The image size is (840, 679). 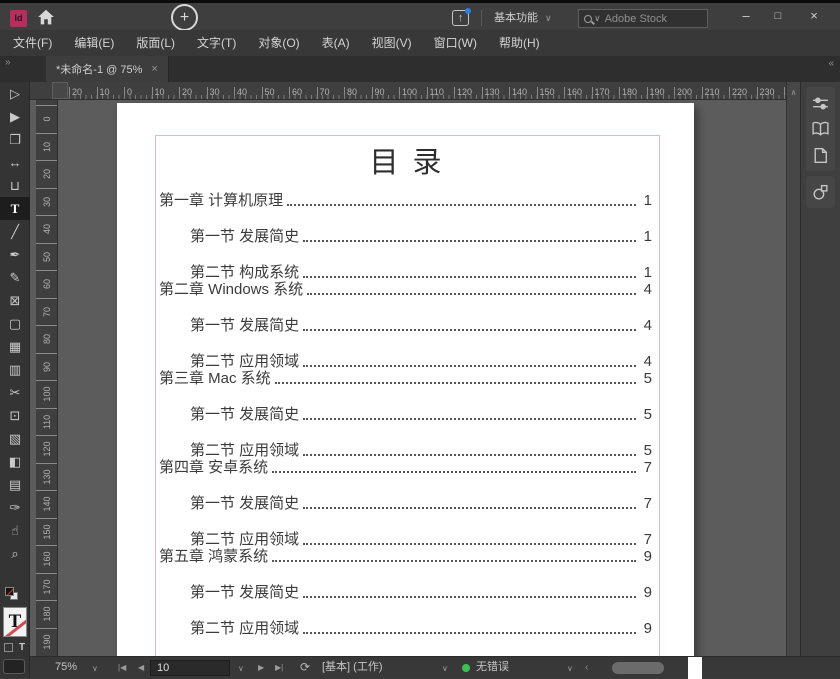 I want to click on close-button: ×, so click(x=814, y=17).